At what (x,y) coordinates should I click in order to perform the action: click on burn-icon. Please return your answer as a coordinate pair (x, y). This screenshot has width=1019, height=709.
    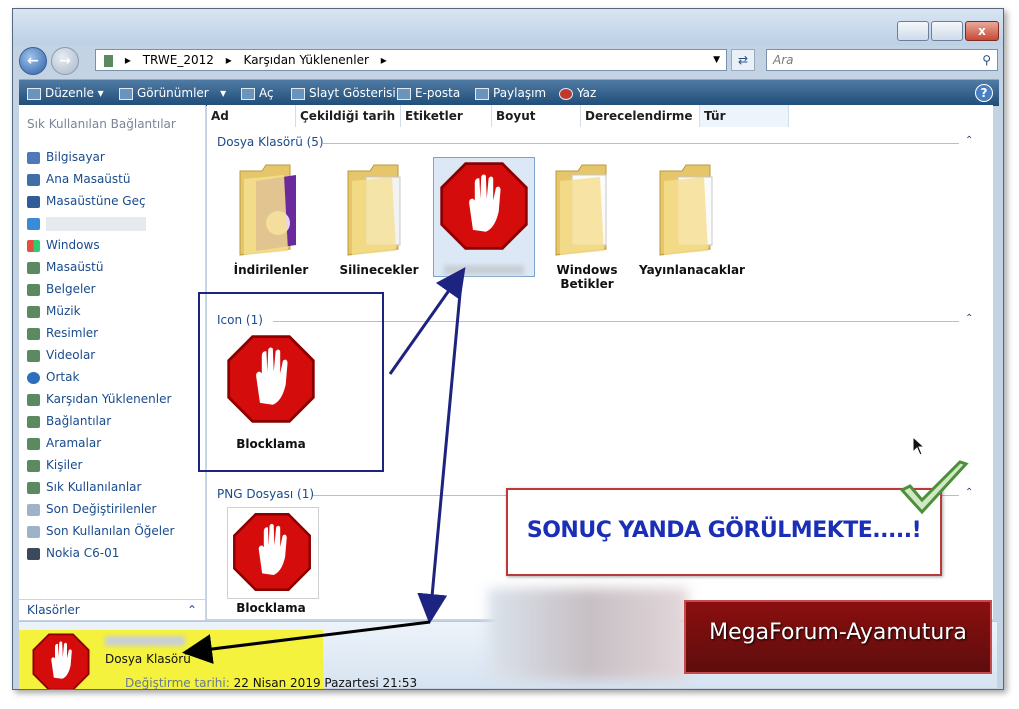
    Looking at the image, I should click on (566, 93).